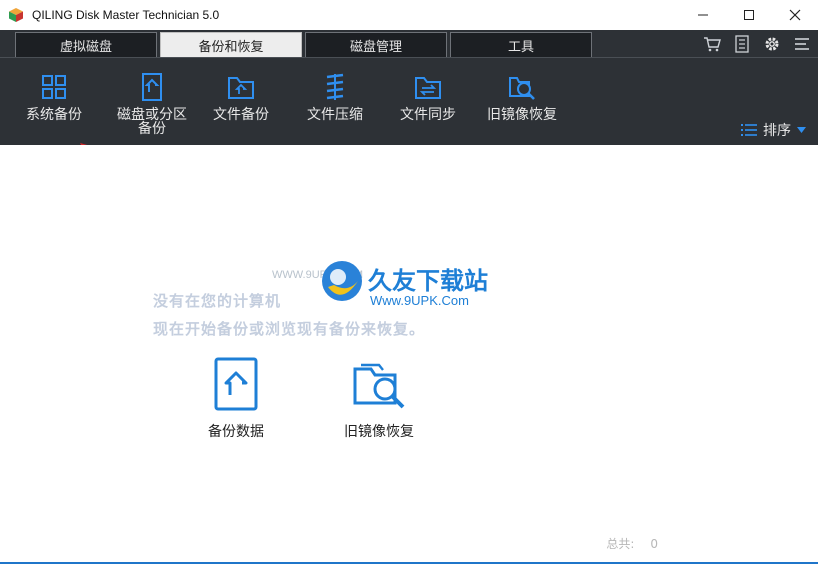 The height and width of the screenshot is (564, 818). What do you see at coordinates (654, 544) in the screenshot?
I see `total-value: 0` at bounding box center [654, 544].